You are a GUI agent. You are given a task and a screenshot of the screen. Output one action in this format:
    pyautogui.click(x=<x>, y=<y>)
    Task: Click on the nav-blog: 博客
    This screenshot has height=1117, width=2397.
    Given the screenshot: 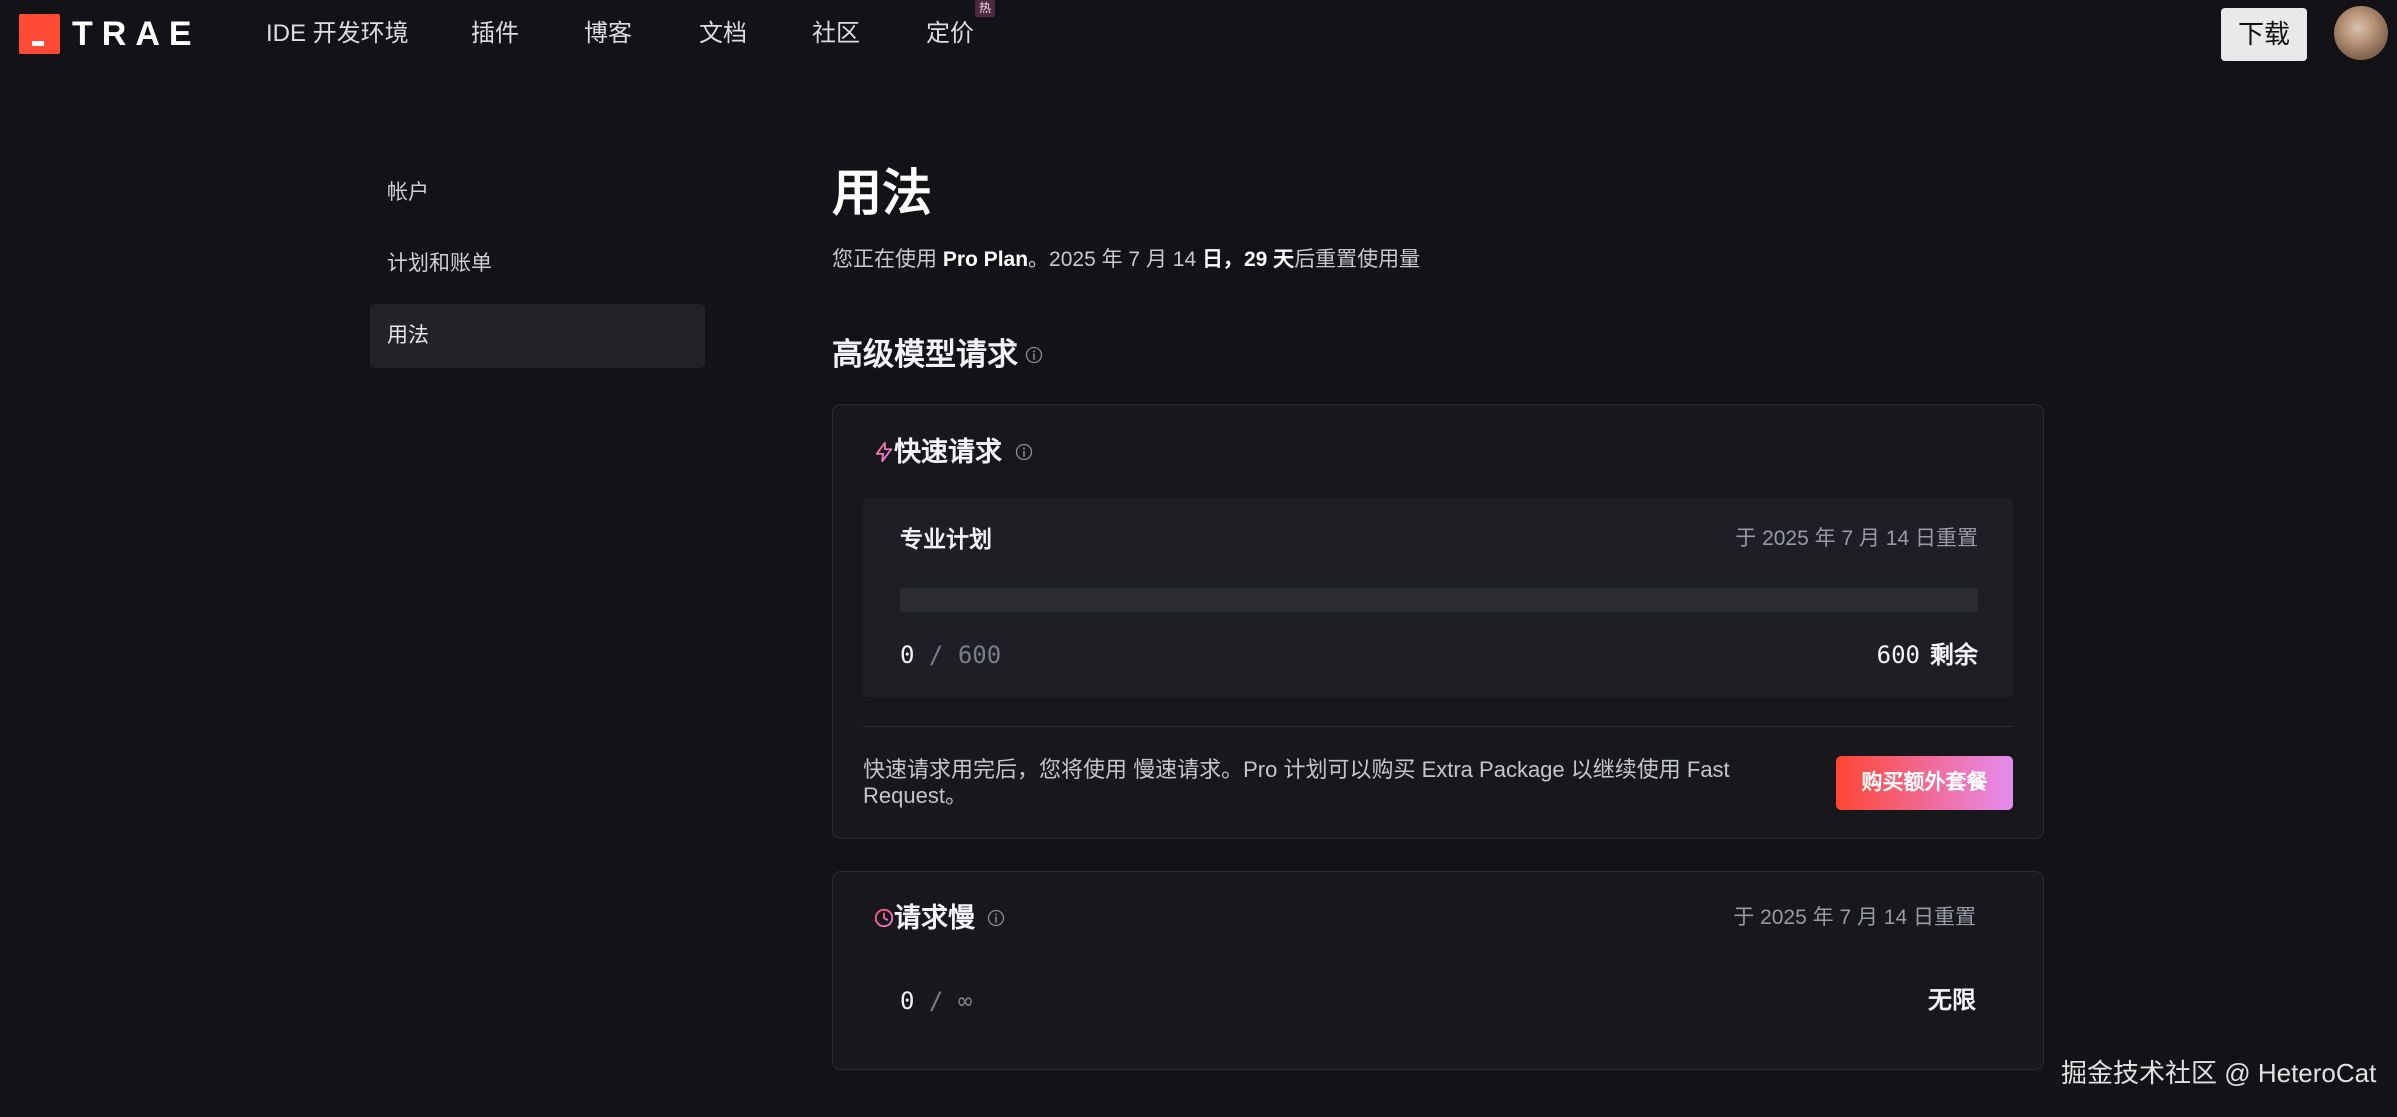 What is the action you would take?
    pyautogui.click(x=608, y=33)
    